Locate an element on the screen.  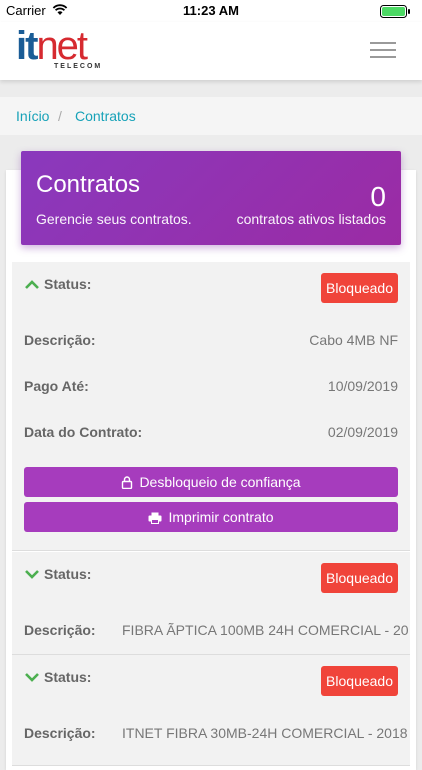
breadcrumb: Início / Contratos is located at coordinates (211, 116).